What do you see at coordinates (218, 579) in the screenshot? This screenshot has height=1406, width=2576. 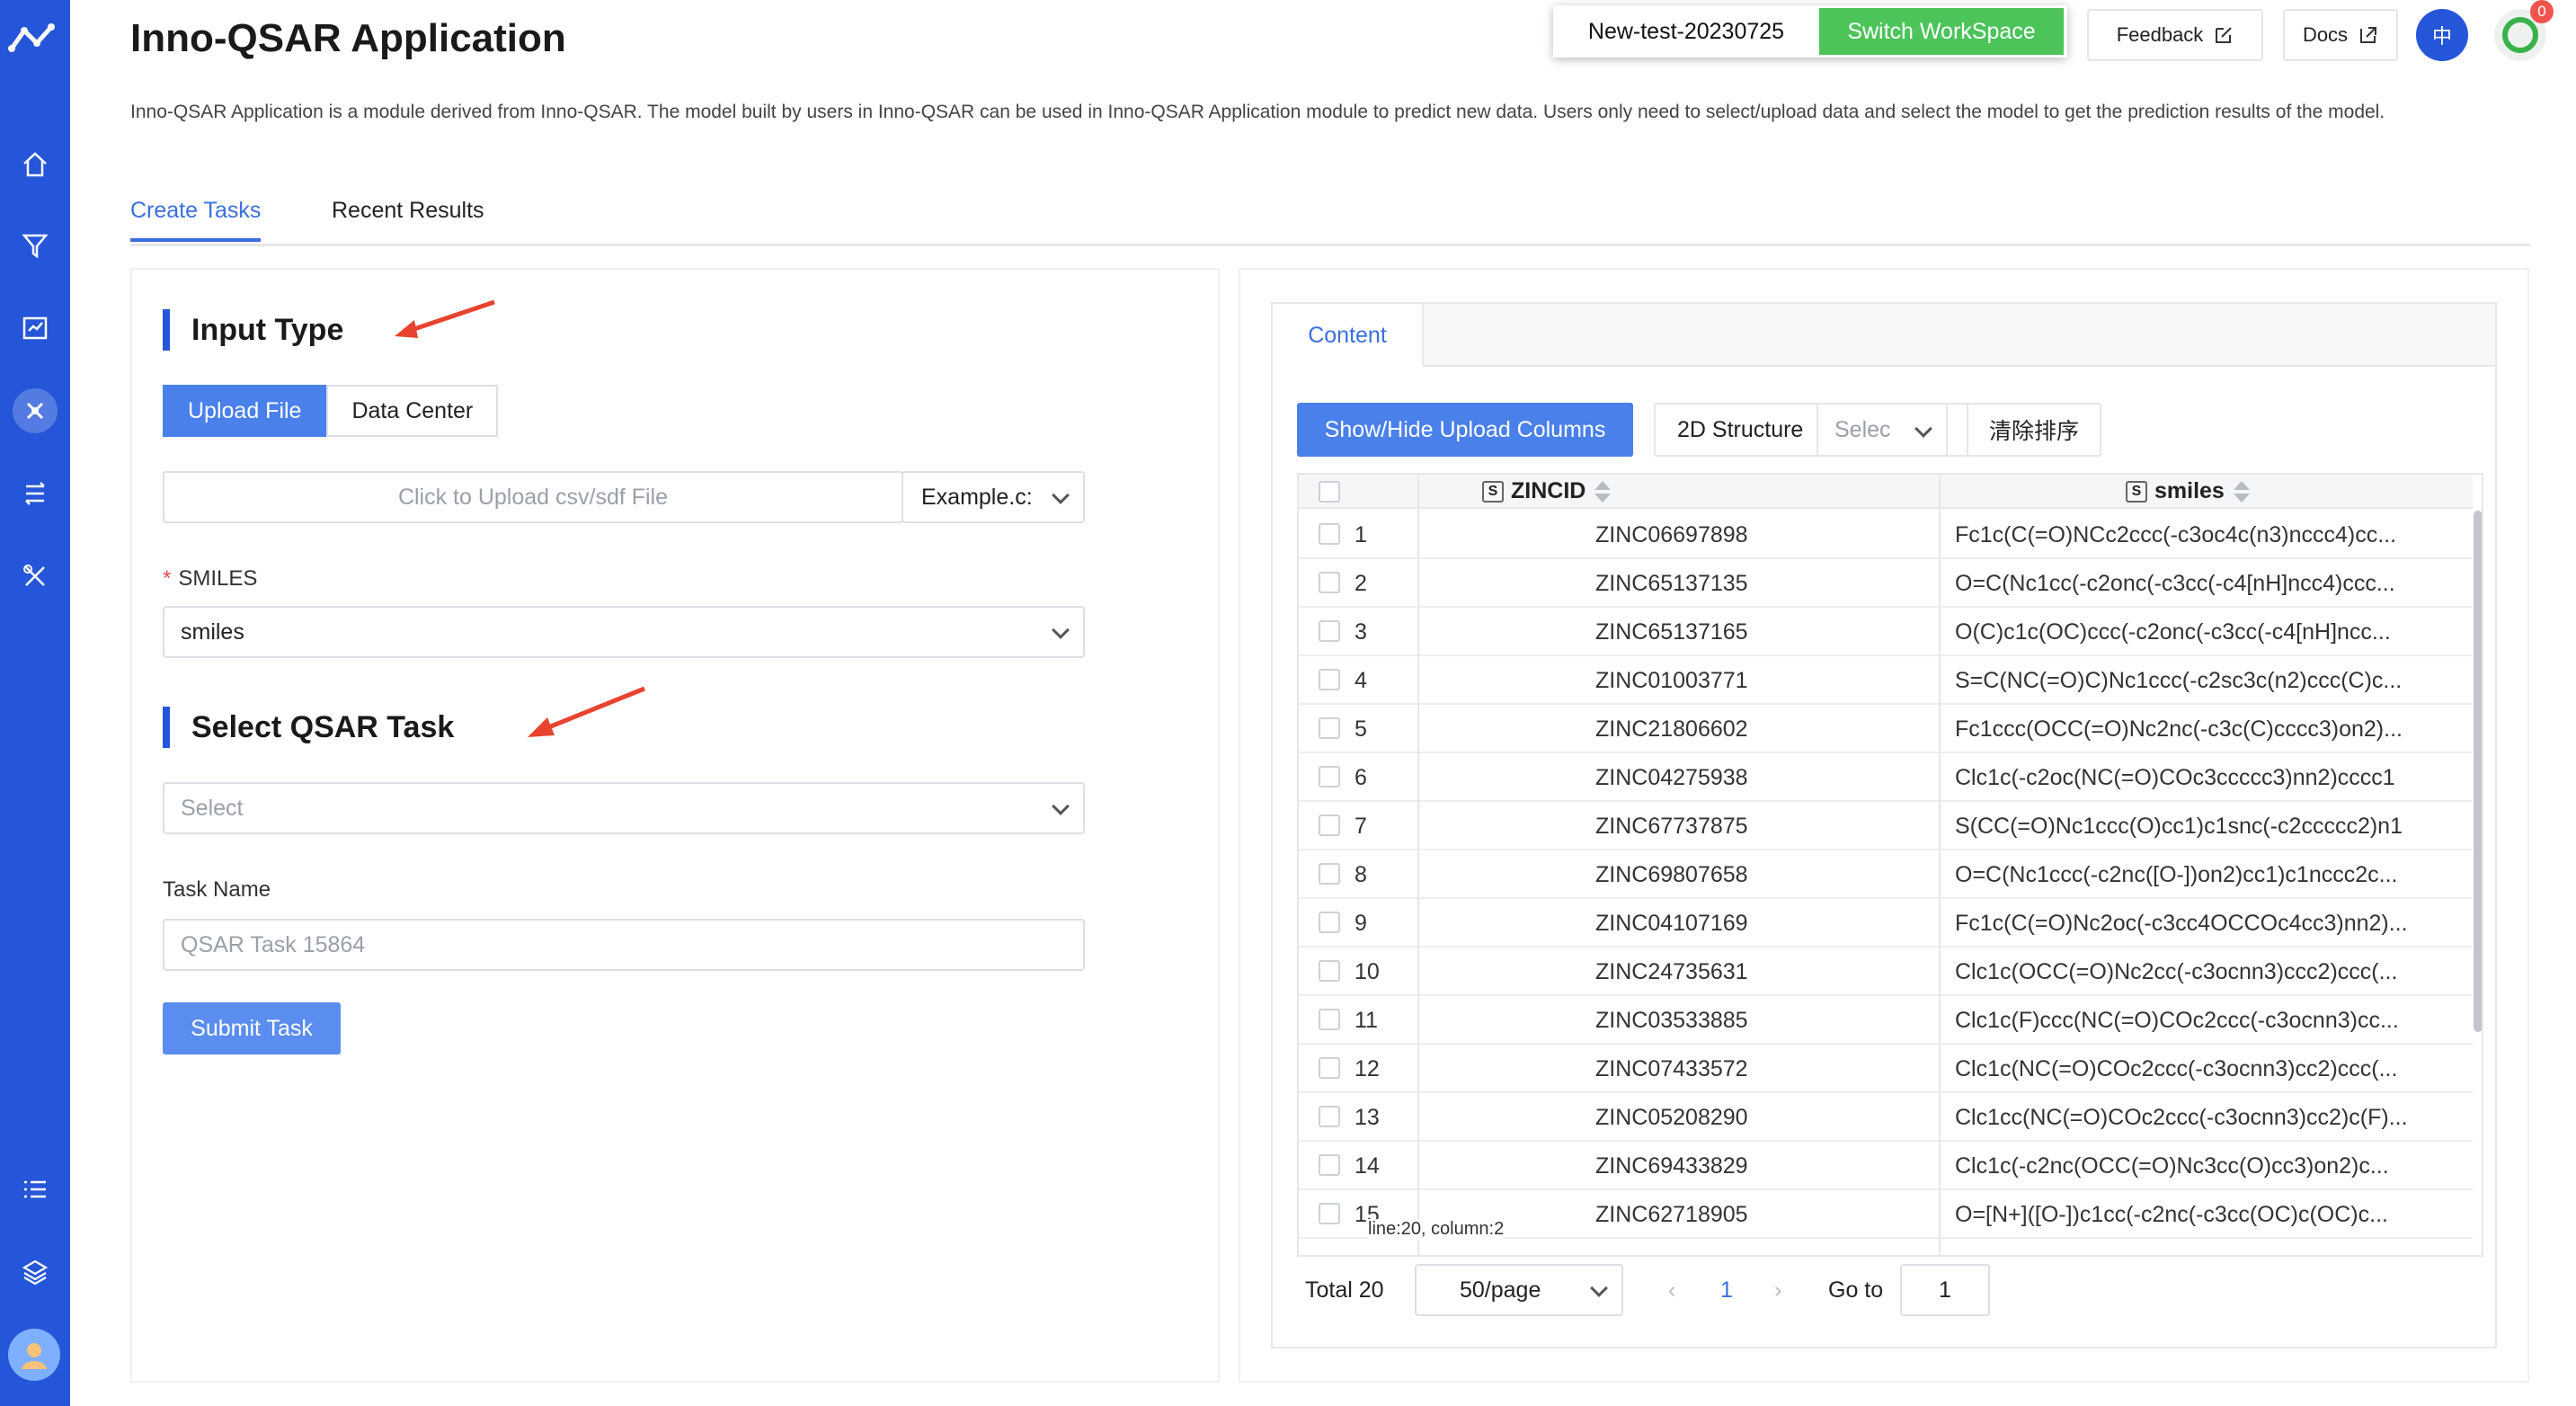 I see `smiles-label-text: SMILES` at bounding box center [218, 579].